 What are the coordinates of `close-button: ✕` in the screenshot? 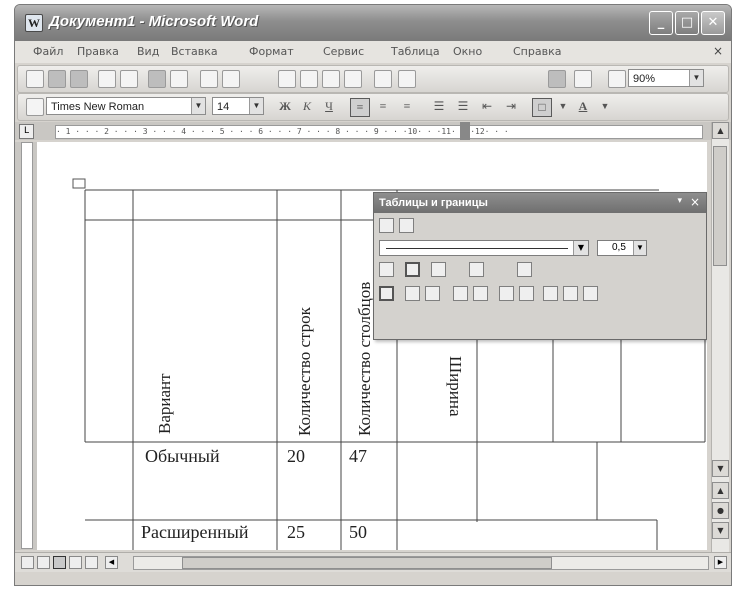 It's located at (713, 23).